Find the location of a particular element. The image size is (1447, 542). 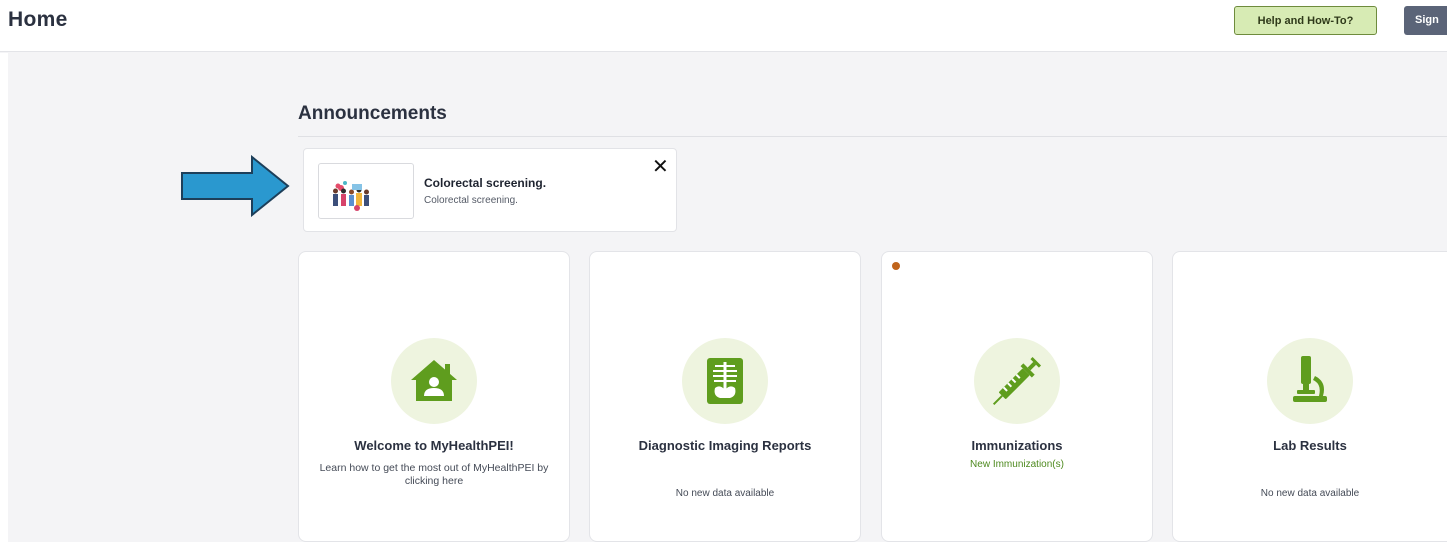

pointer-arrow-icon is located at coordinates (235, 186).